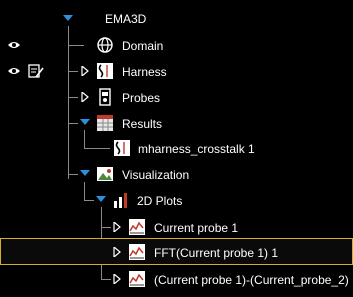 This screenshot has height=297, width=353. What do you see at coordinates (105, 123) in the screenshot?
I see `results-table-icon` at bounding box center [105, 123].